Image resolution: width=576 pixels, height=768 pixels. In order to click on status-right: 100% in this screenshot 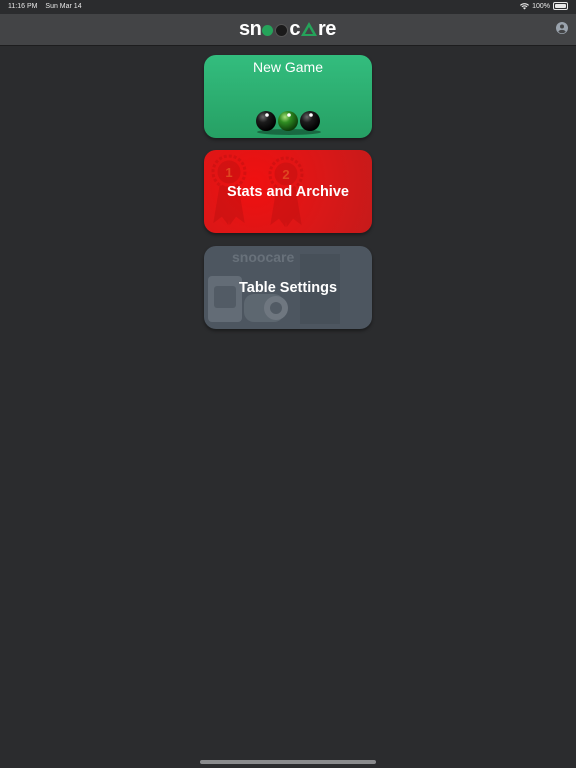, I will do `click(544, 6)`.